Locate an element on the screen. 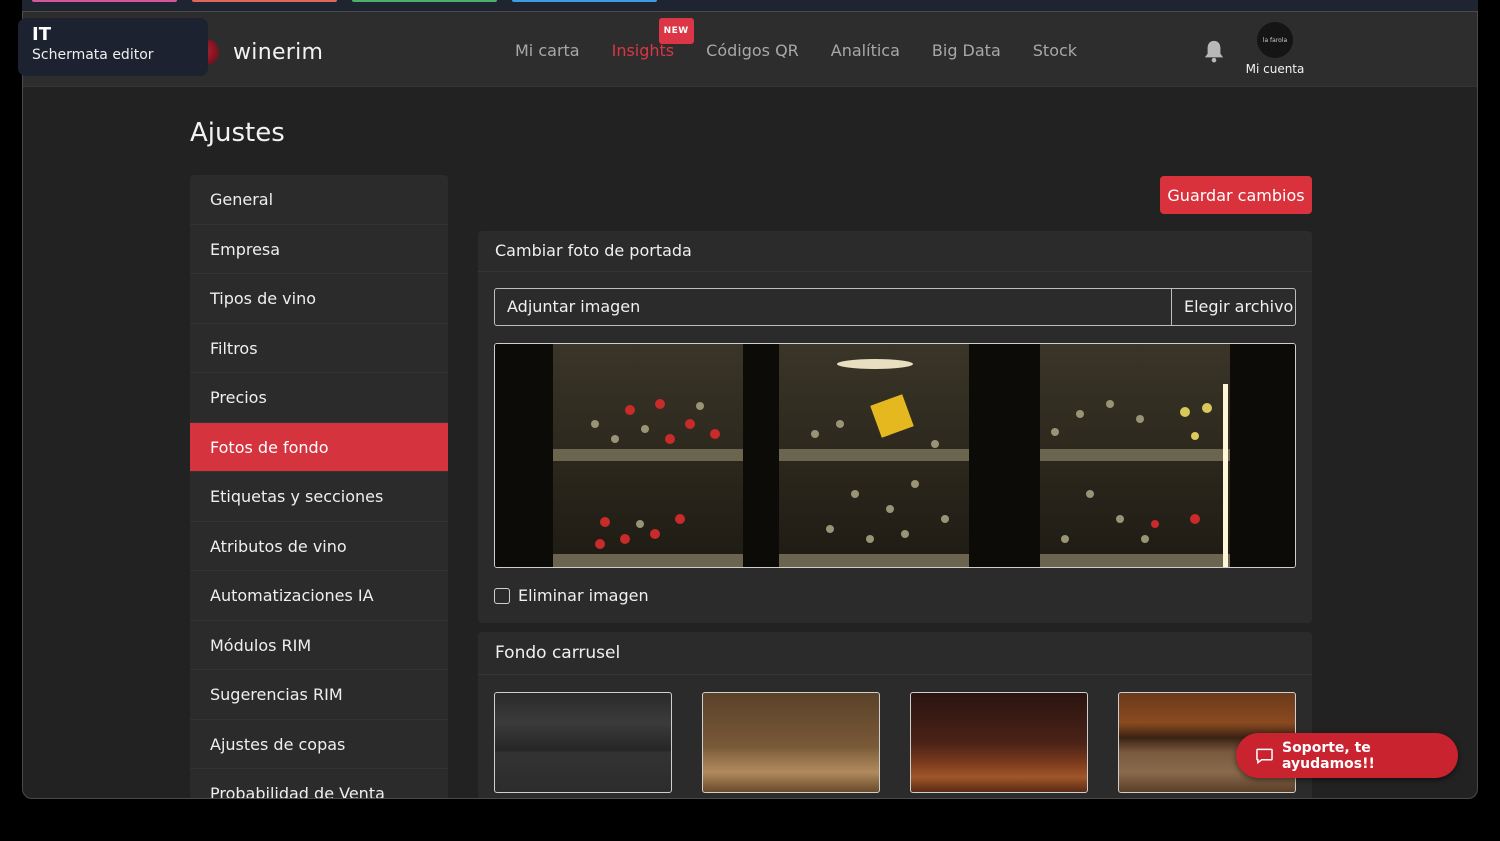 Image resolution: width=1500 pixels, height=841 pixels. support-button: Soporte, te ayudamos!! is located at coordinates (1347, 755).